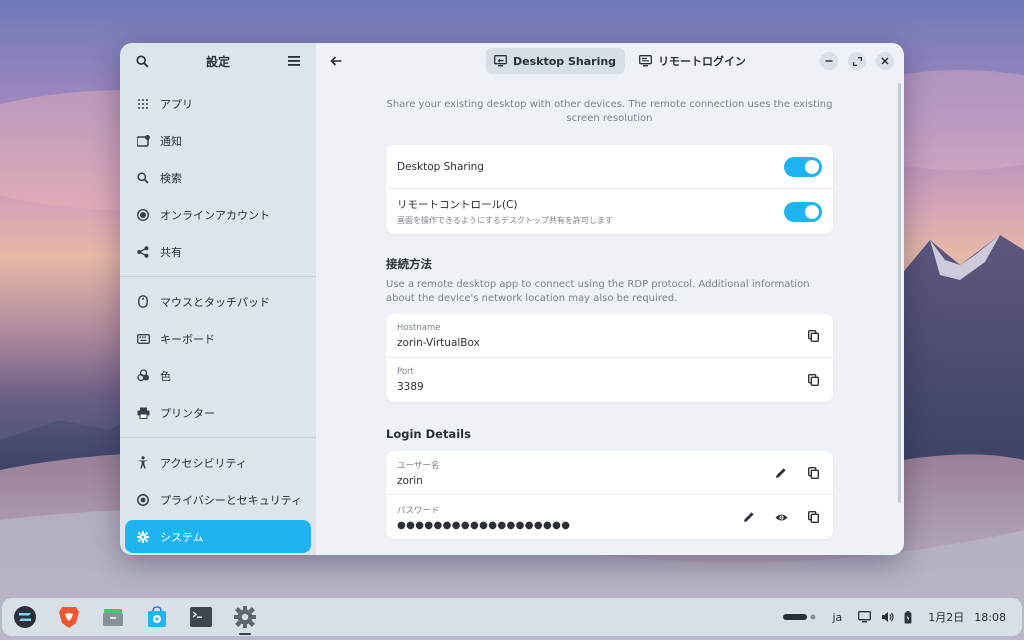  I want to click on username-actions, so click(797, 473).